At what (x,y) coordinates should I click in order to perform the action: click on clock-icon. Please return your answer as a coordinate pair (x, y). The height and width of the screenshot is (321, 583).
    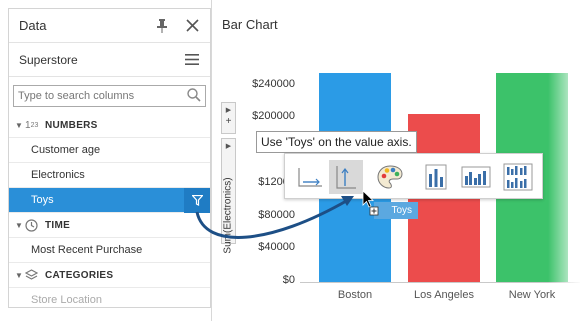
    Looking at the image, I should click on (35, 225).